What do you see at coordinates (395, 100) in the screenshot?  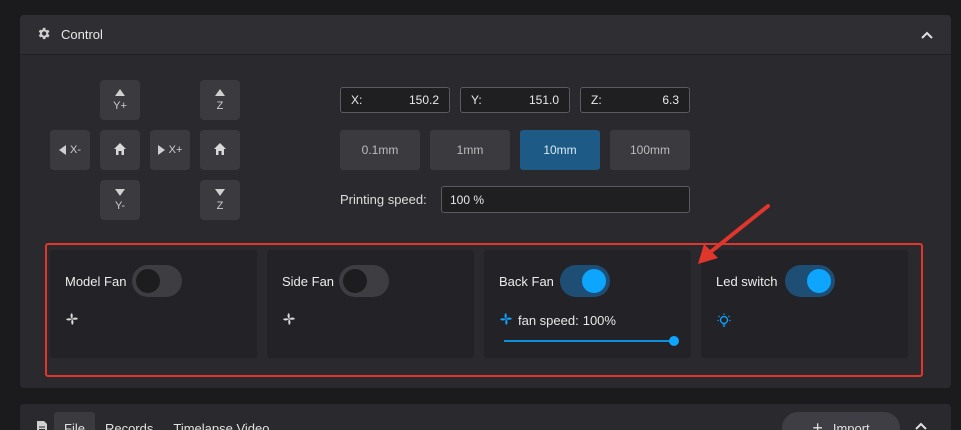 I see `coord-x-field: X: 150.2` at bounding box center [395, 100].